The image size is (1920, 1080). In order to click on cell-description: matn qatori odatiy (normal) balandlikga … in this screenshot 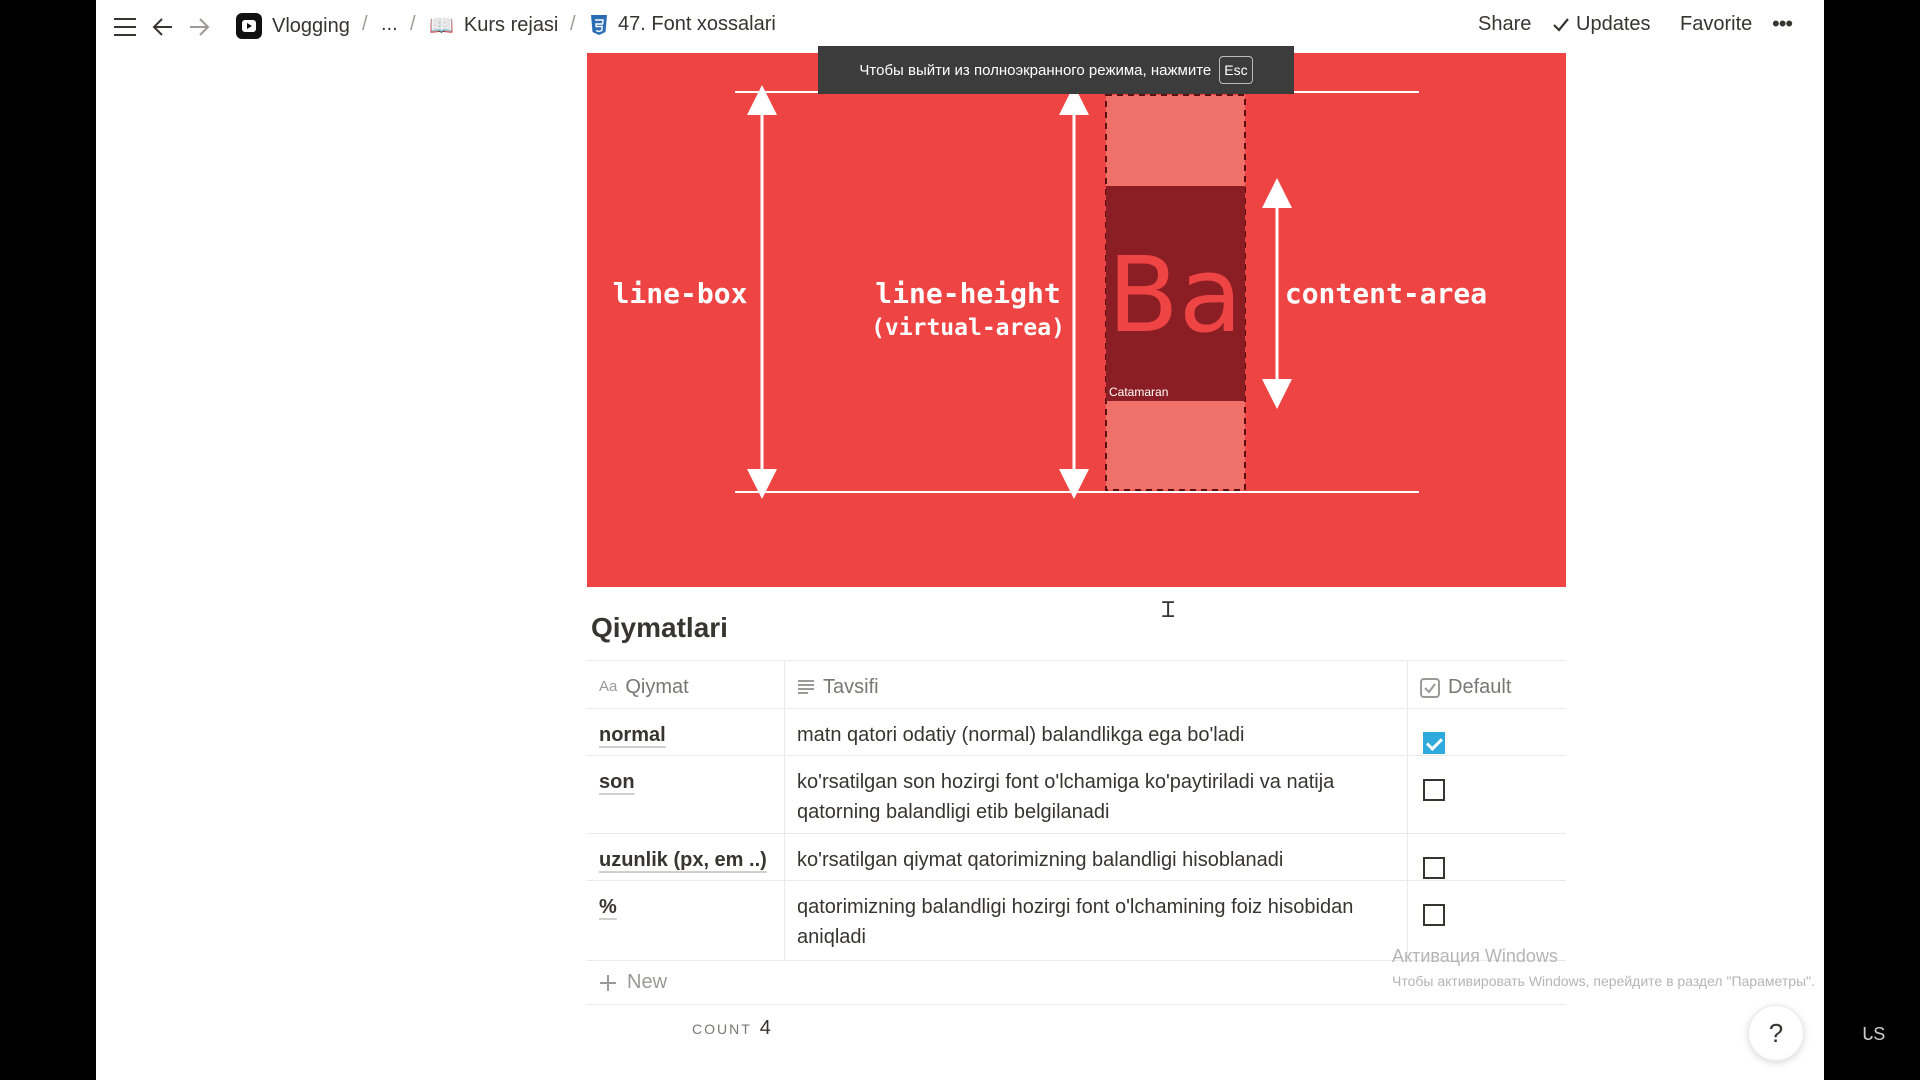, I will do `click(1095, 732)`.